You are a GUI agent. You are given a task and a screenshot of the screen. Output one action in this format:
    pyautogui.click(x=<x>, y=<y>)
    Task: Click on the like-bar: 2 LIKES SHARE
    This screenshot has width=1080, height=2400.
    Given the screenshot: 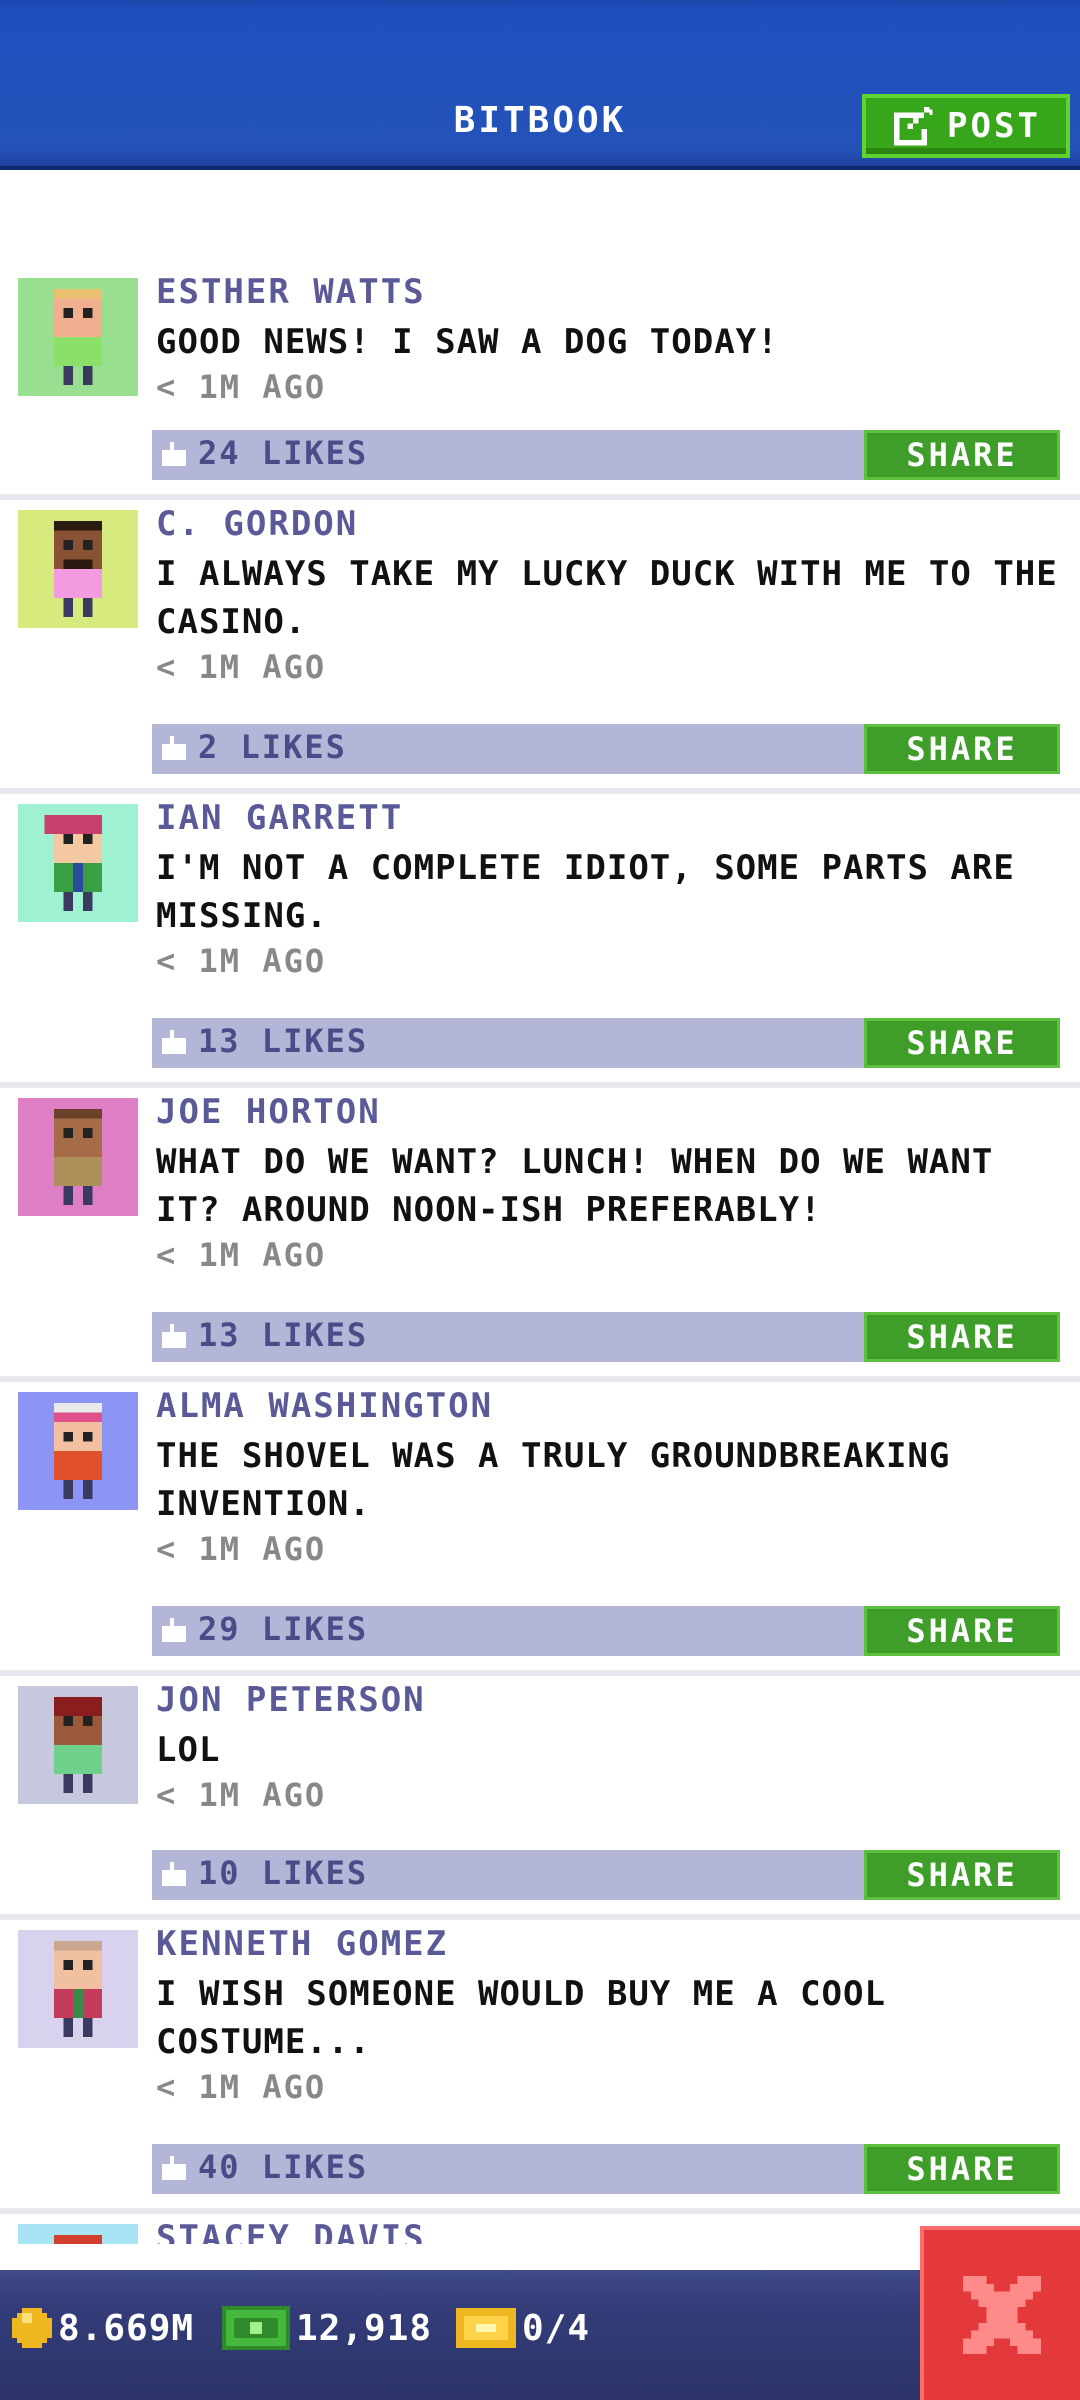 What is the action you would take?
    pyautogui.click(x=606, y=749)
    